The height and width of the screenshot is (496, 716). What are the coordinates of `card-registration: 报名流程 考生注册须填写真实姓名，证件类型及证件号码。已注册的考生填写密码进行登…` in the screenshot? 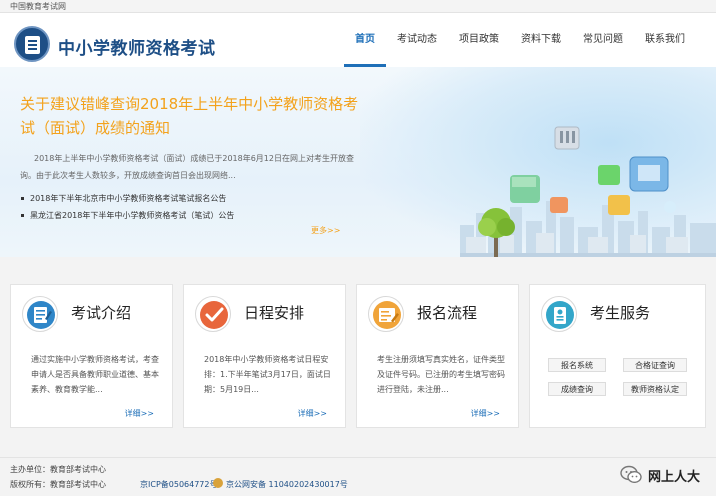 It's located at (437, 356).